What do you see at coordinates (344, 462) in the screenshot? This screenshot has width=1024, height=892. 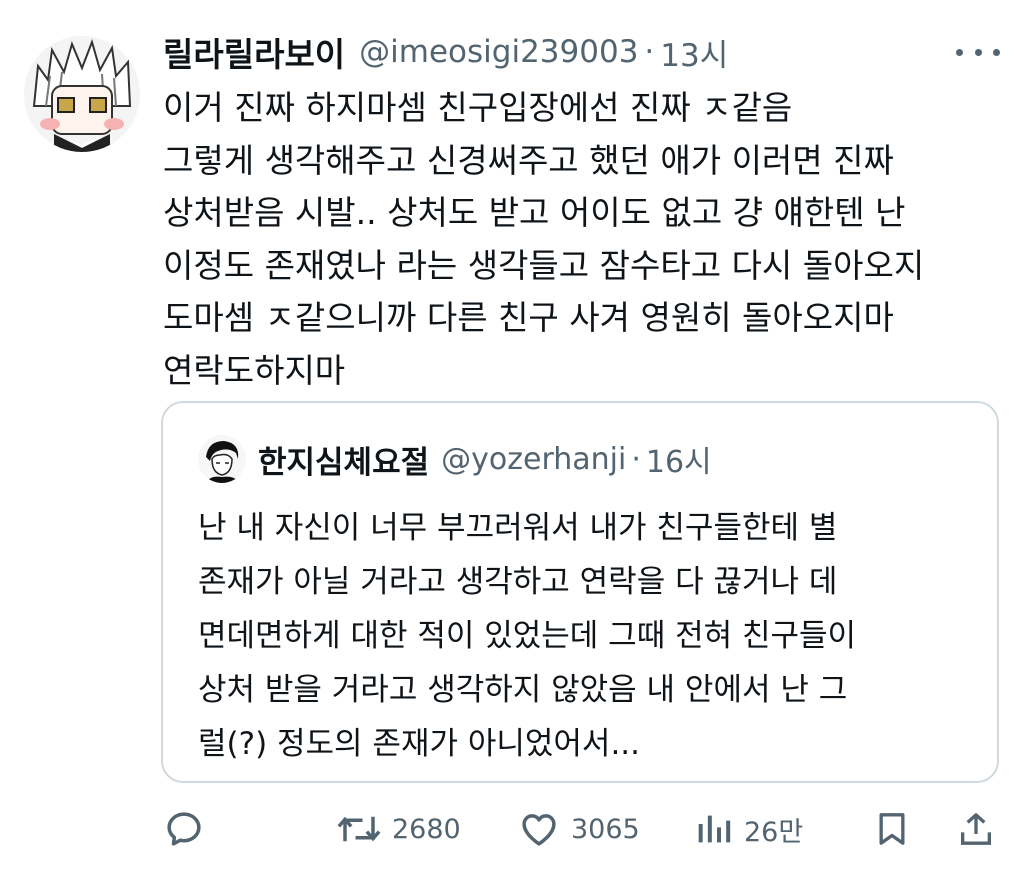 I see `quoted-author-name: 한지심체요절` at bounding box center [344, 462].